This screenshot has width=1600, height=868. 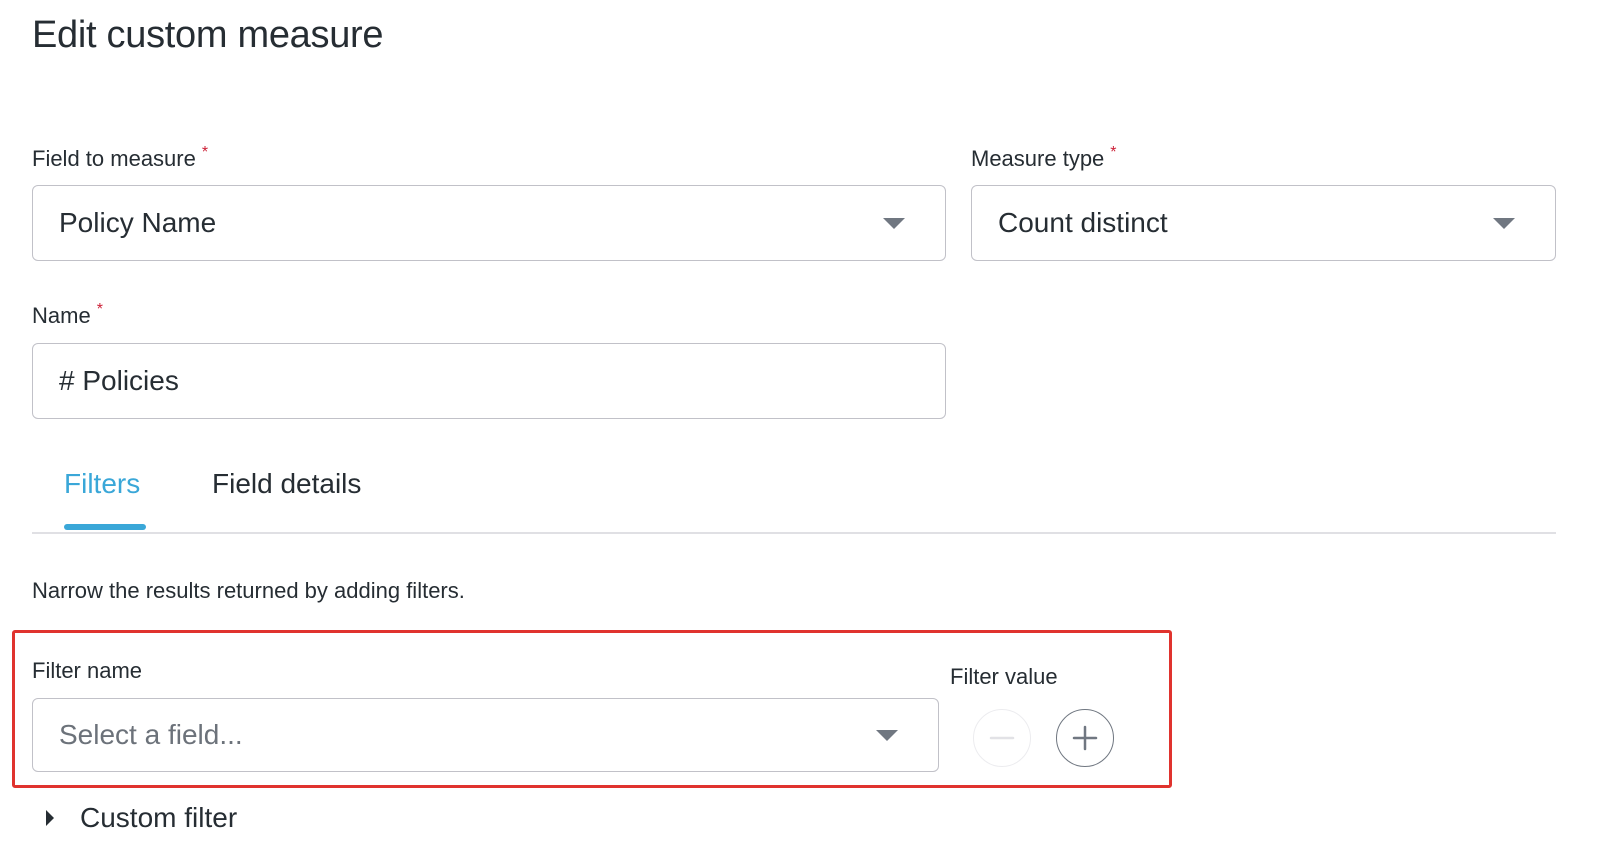 I want to click on name-input: # Policies, so click(x=489, y=381).